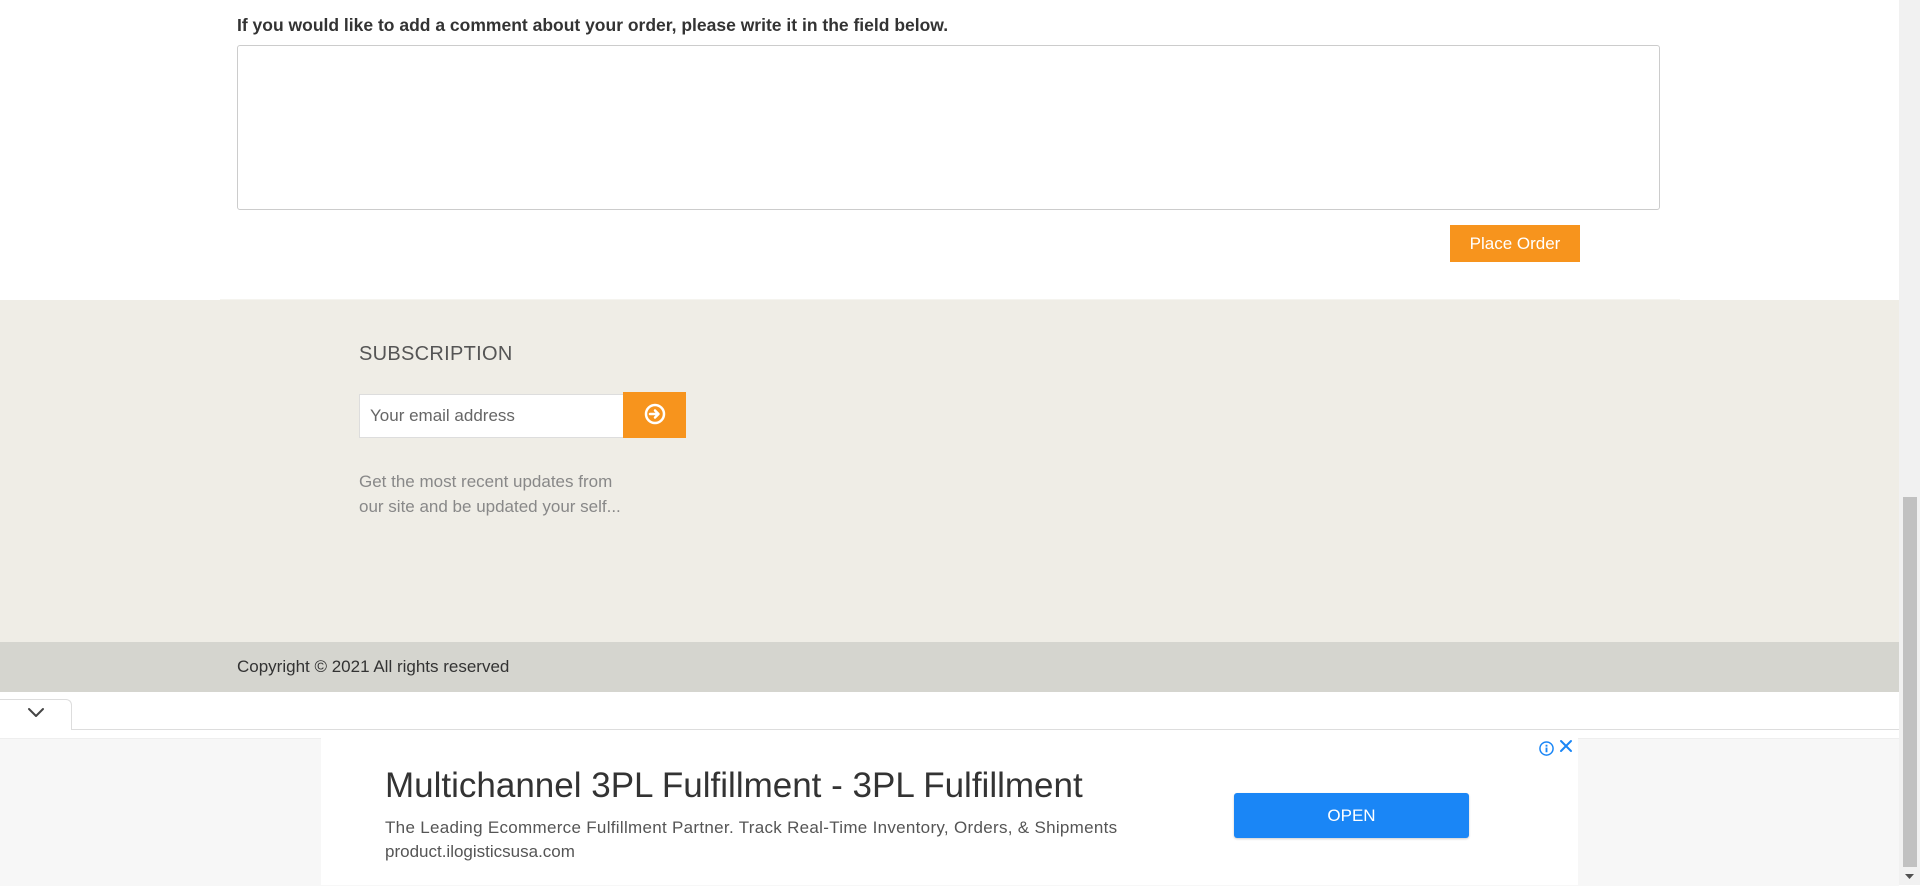 This screenshot has width=1920, height=886. I want to click on subscription-title: SUBSCRIPTION, so click(436, 354).